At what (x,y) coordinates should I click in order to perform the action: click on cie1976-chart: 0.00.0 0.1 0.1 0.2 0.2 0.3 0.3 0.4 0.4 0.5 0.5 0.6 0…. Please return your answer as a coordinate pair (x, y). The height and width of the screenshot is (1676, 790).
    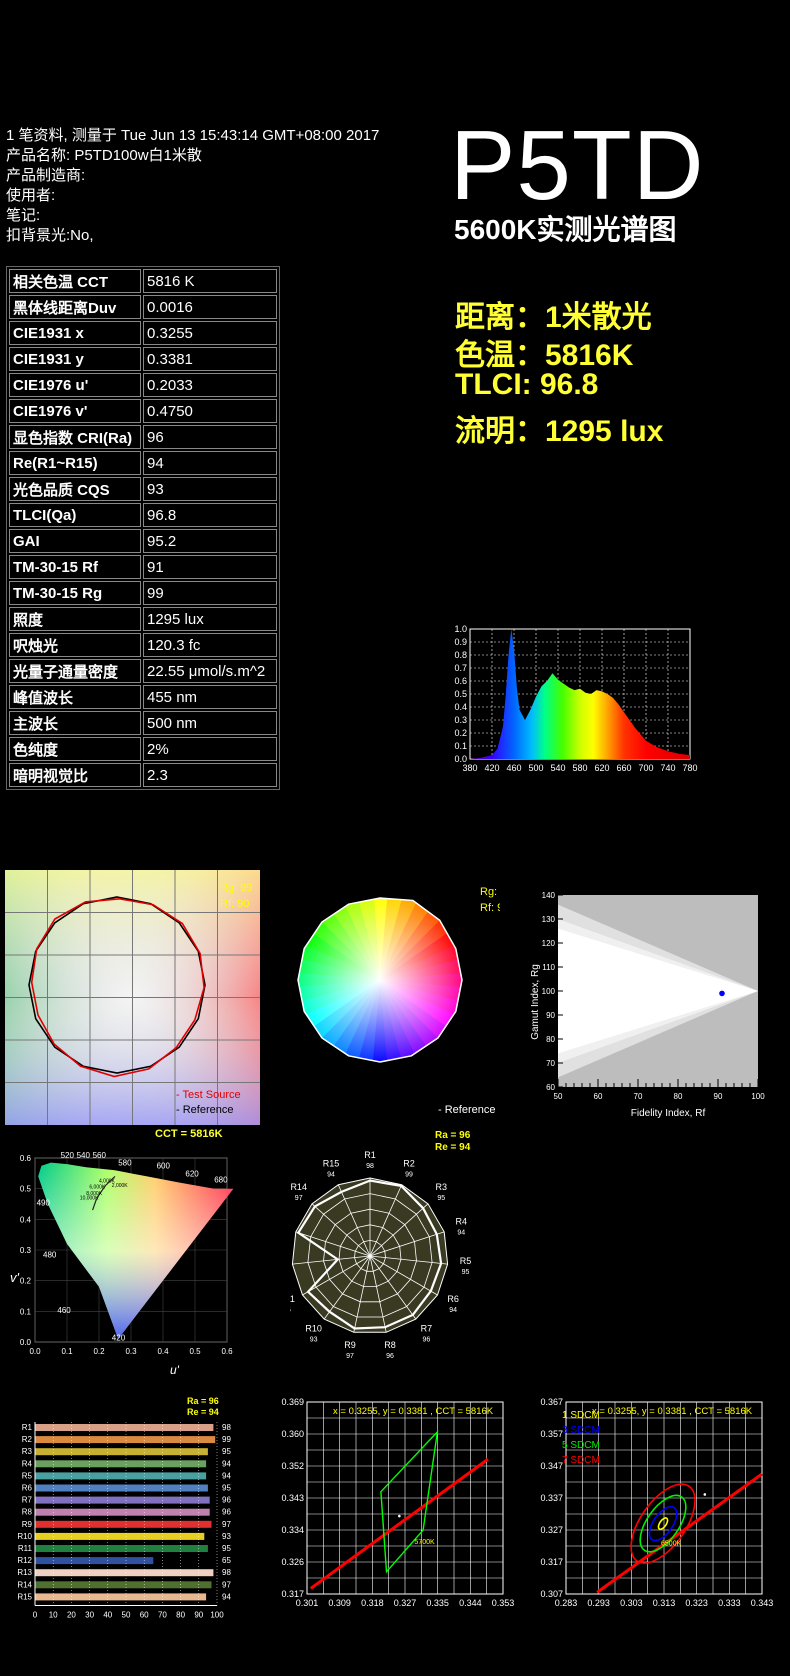
    Looking at the image, I should click on (122, 1264).